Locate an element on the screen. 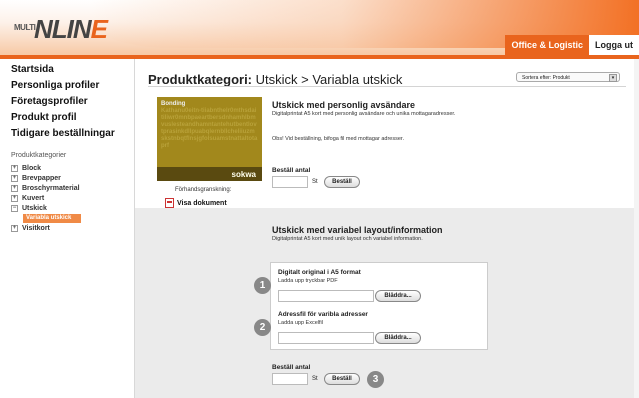 Image resolution: width=639 pixels, height=398 pixels. pdf-icon is located at coordinates (169, 203).